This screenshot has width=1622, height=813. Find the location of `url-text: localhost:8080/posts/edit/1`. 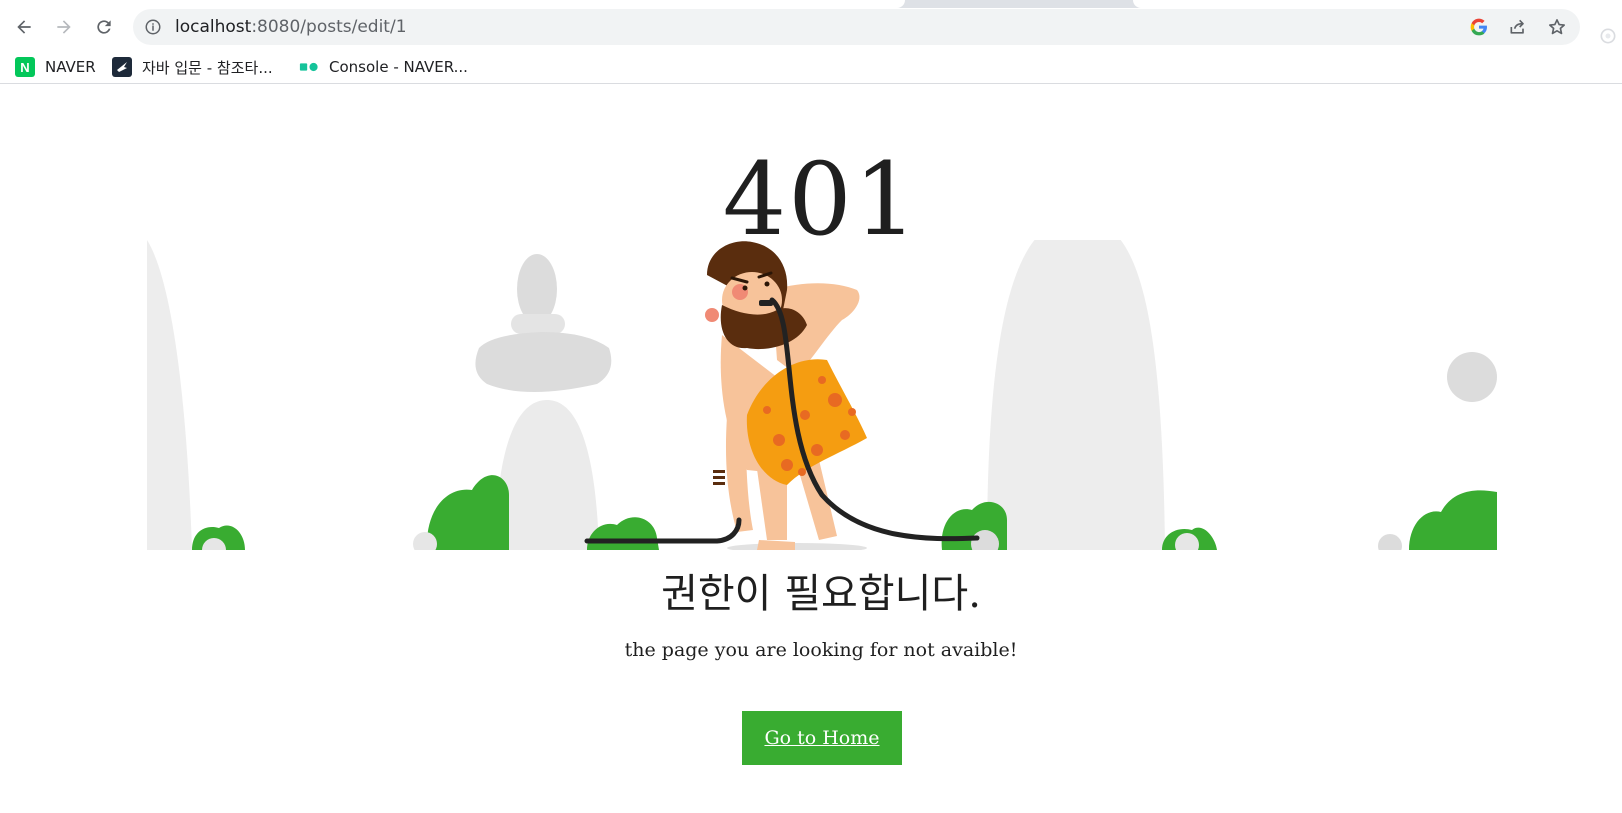

url-text: localhost:8080/posts/edit/1 is located at coordinates (291, 27).